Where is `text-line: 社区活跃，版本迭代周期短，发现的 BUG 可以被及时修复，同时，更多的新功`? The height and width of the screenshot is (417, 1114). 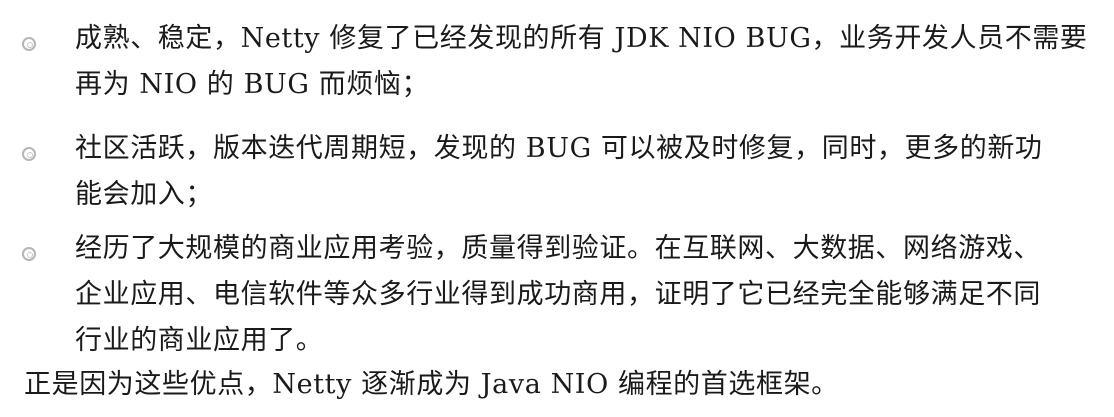
text-line: 社区活跃，版本迭代周期短，发现的 BUG 可以被及时修复，同时，更多的新功 is located at coordinates (559, 148).